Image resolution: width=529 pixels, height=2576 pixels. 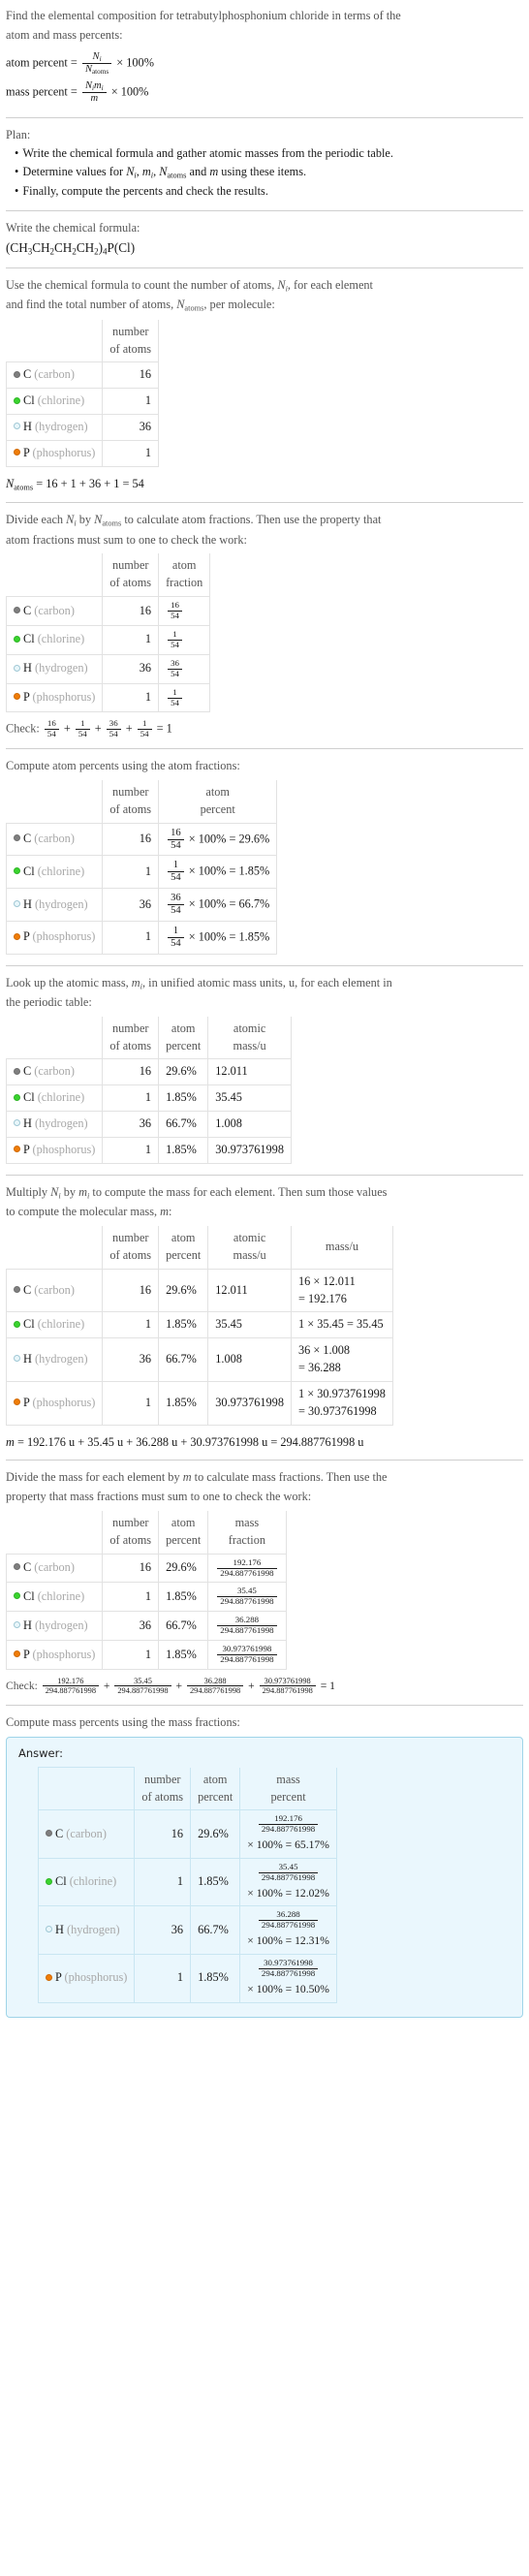 I want to click on am-mi: m, so click(x=135, y=982).